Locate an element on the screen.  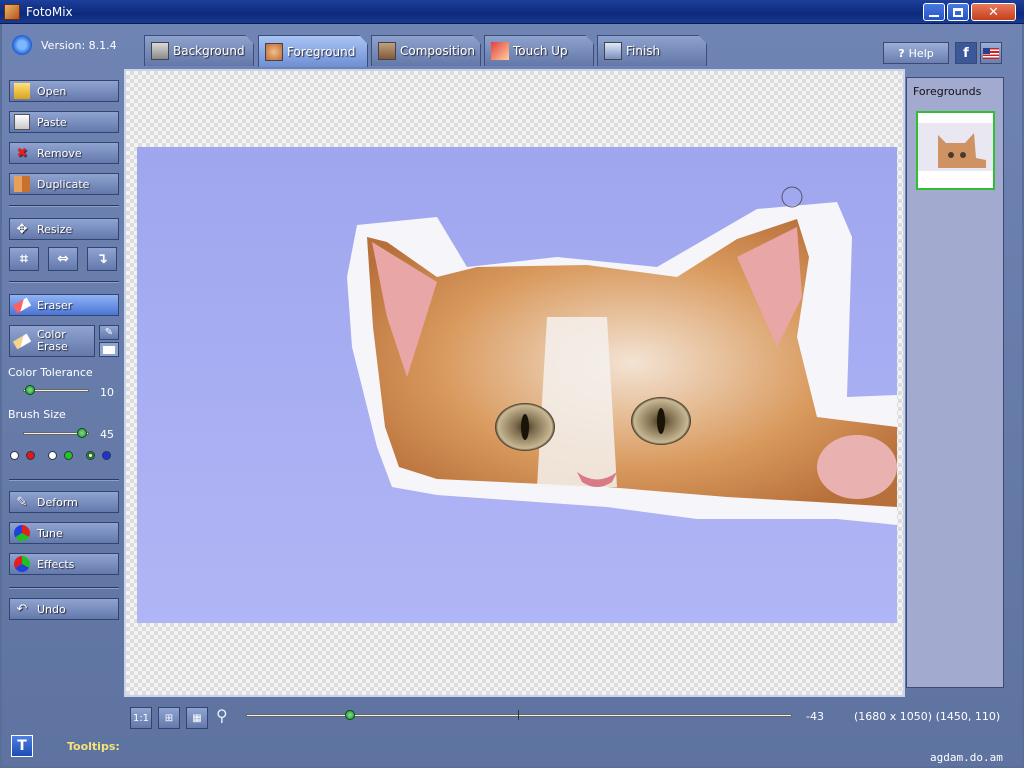
maximize-button is located at coordinates (958, 12).